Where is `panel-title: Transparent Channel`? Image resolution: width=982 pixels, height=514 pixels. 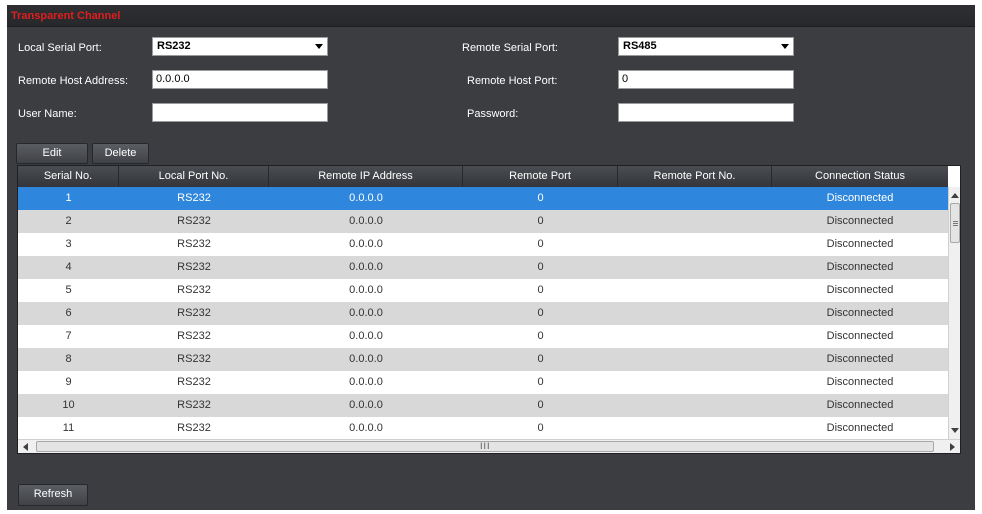 panel-title: Transparent Channel is located at coordinates (66, 16).